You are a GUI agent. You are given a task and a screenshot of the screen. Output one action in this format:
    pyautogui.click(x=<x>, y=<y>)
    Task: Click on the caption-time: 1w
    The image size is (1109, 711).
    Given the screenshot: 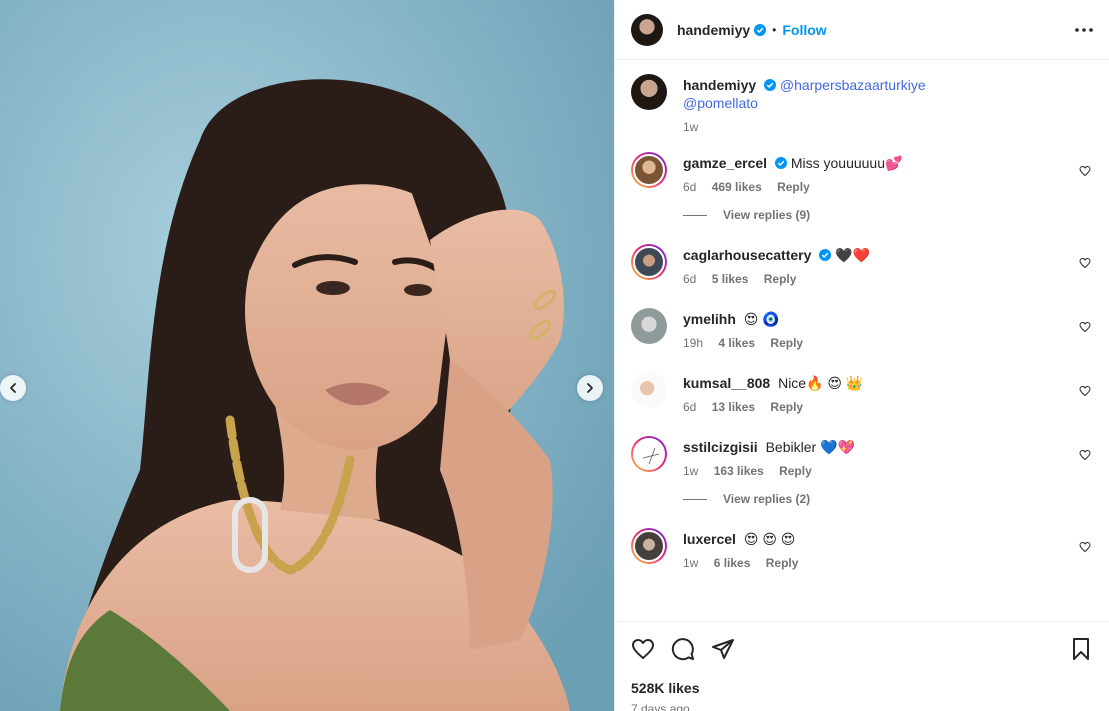 What is the action you would take?
    pyautogui.click(x=691, y=127)
    